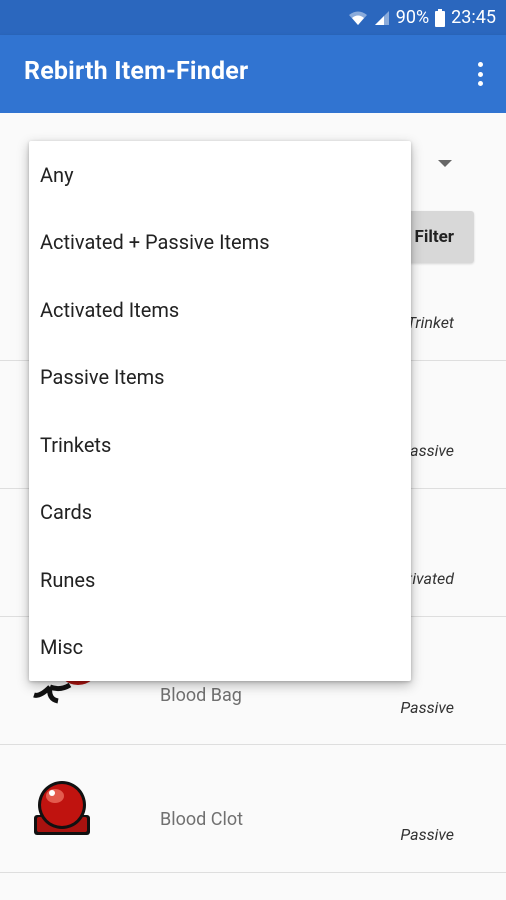 The height and width of the screenshot is (900, 506). Describe the element at coordinates (220, 648) in the screenshot. I see `menu-item-misc: Misc` at that location.